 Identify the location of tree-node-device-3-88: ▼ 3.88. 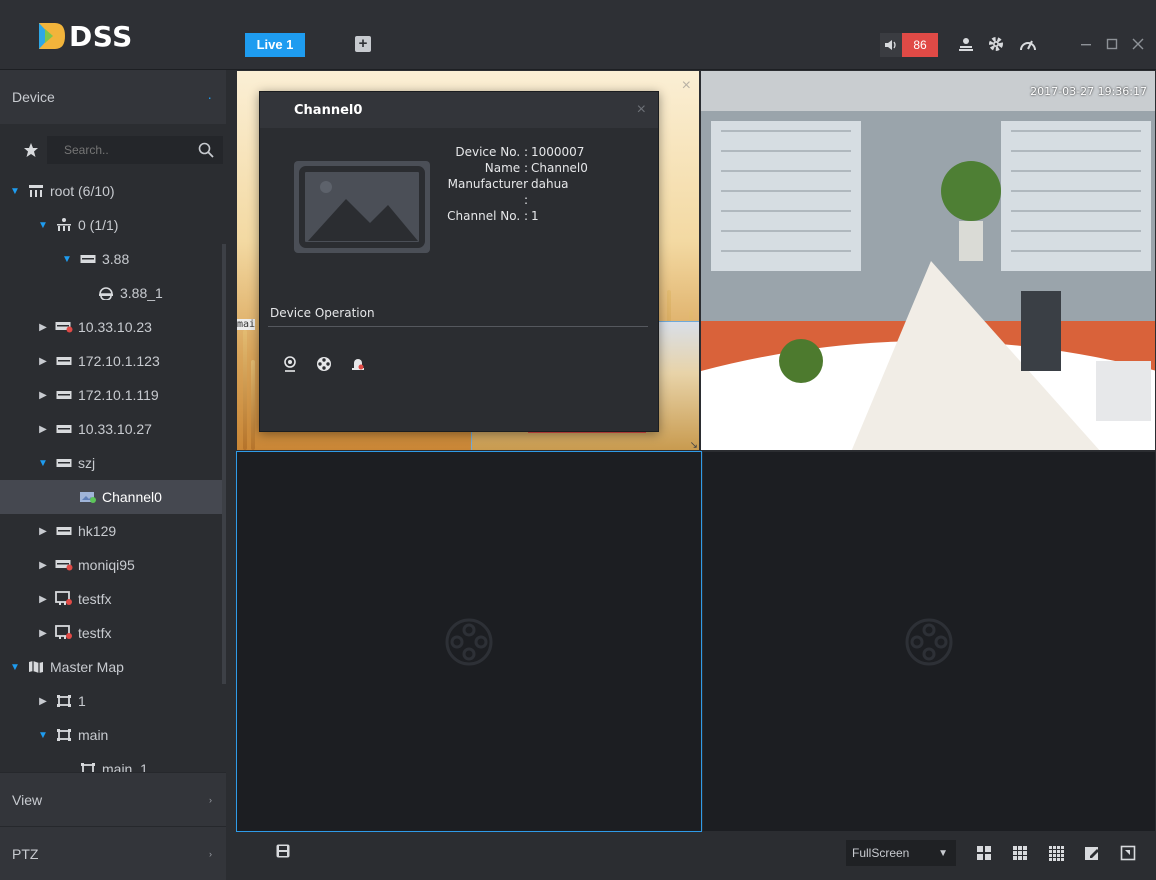
(113, 259).